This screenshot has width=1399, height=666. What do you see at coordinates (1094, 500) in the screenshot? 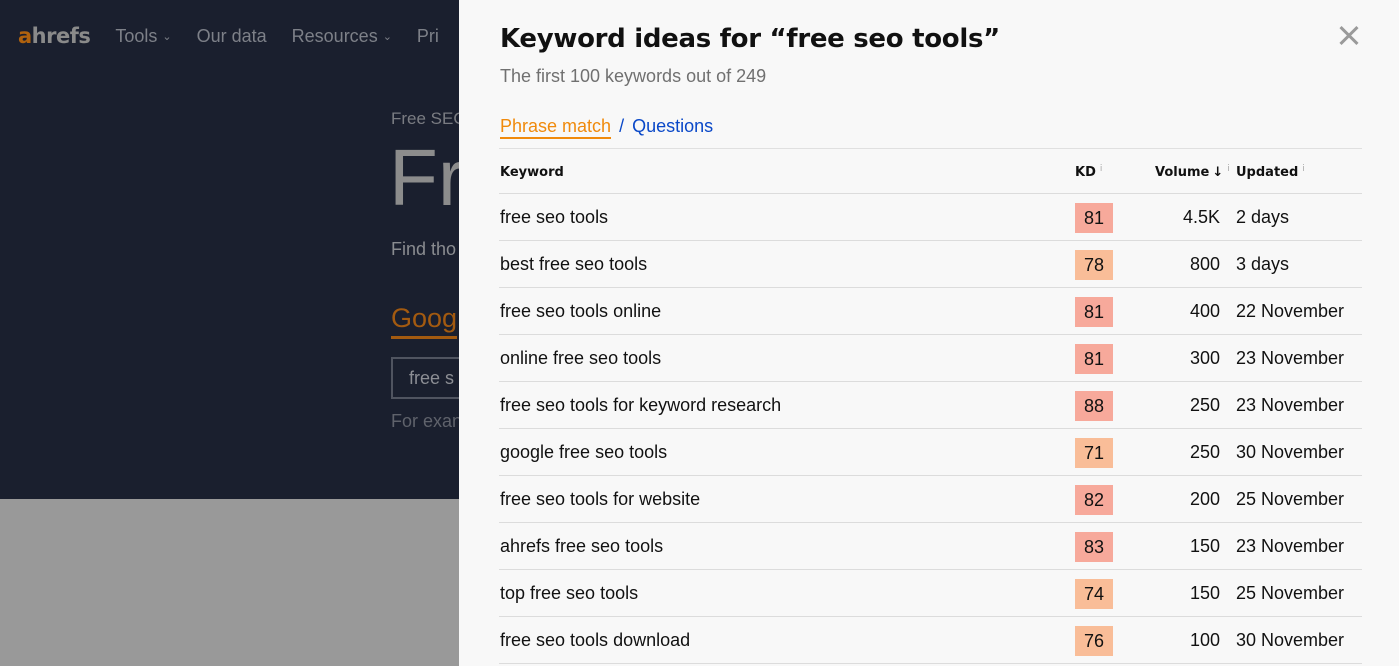
I see `kd-badge: 82` at bounding box center [1094, 500].